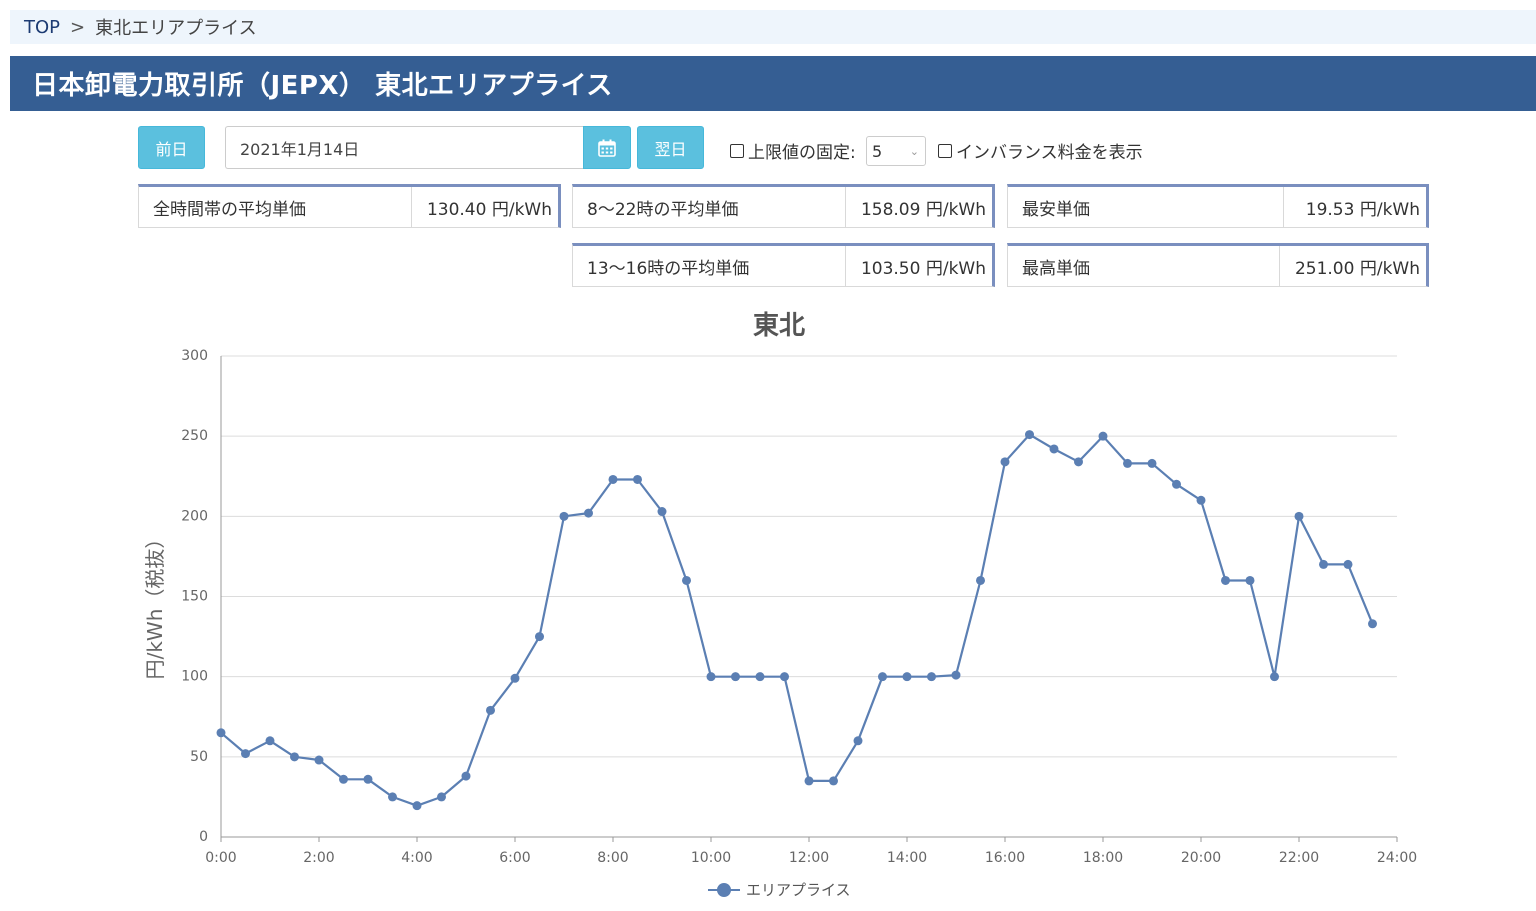 The image size is (1536, 911). I want to click on stat-min-price: 最安単価 19.53 円/kWh, so click(1218, 206).